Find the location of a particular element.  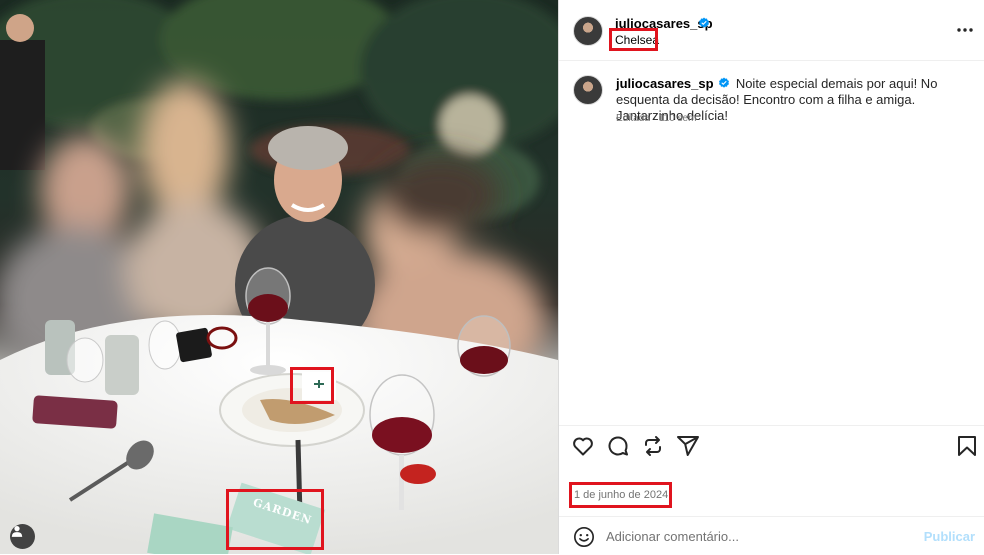

user-tag-icon is located at coordinates (22, 536).